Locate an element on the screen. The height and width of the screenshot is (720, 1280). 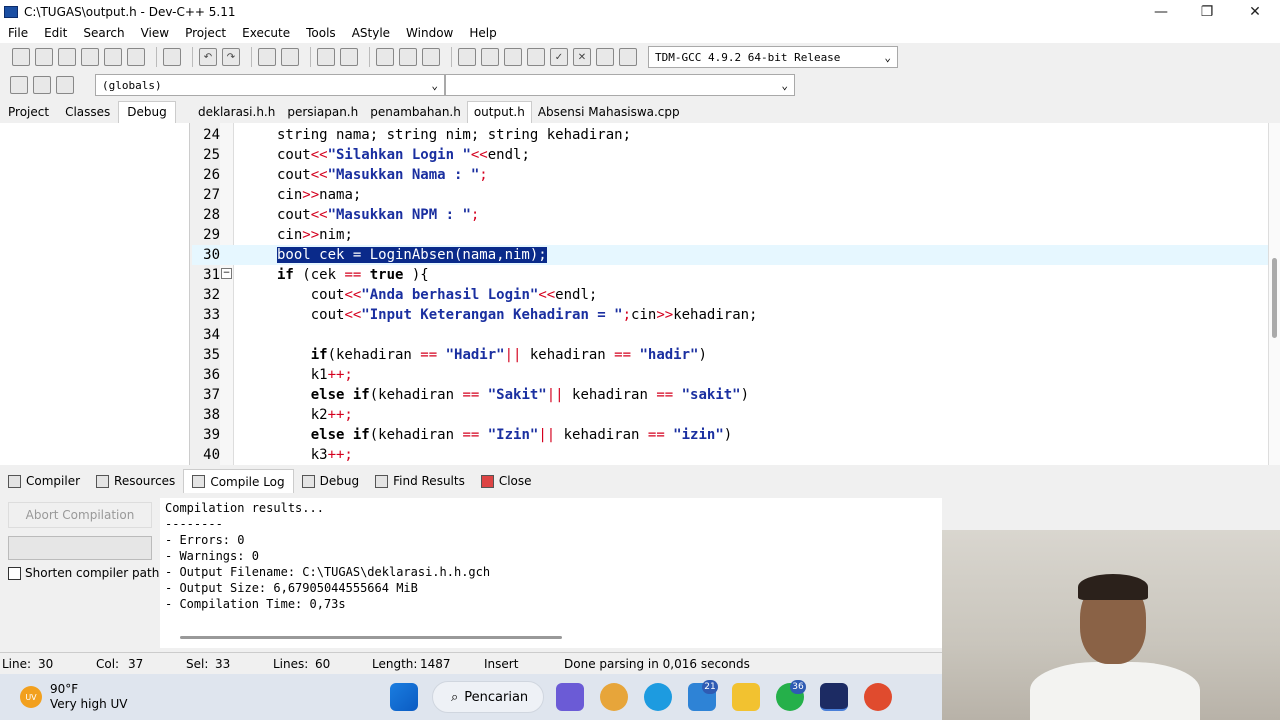
redo-icon: ↷ is located at coordinates (231, 57).